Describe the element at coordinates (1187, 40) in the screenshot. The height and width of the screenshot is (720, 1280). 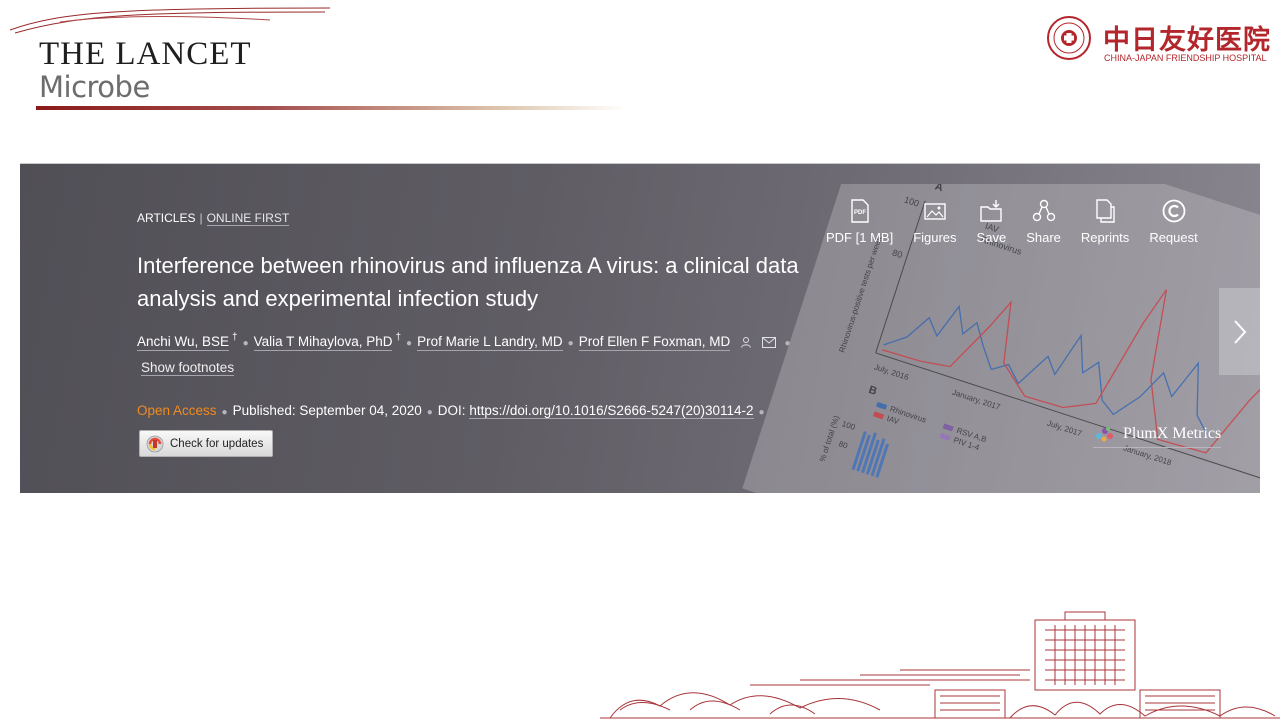
I see `hospital-name-chinese: 中日友好医院` at that location.